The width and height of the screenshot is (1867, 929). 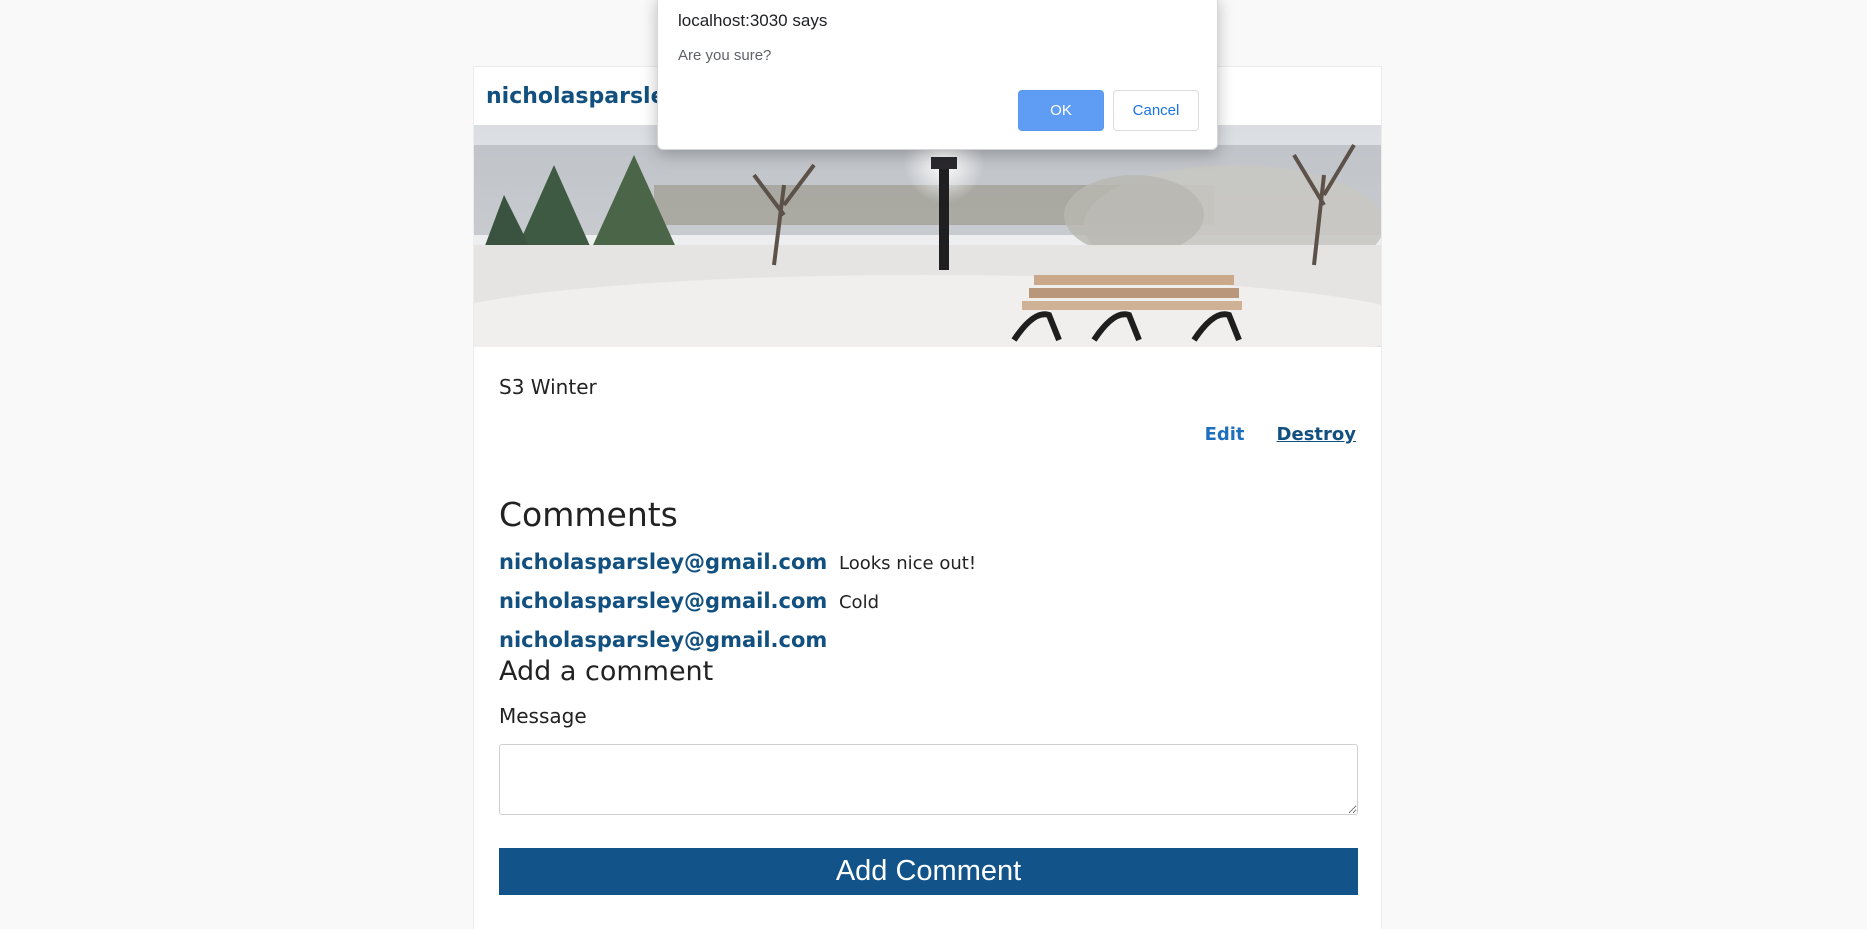 I want to click on destroy-link: Destroy, so click(x=1316, y=434).